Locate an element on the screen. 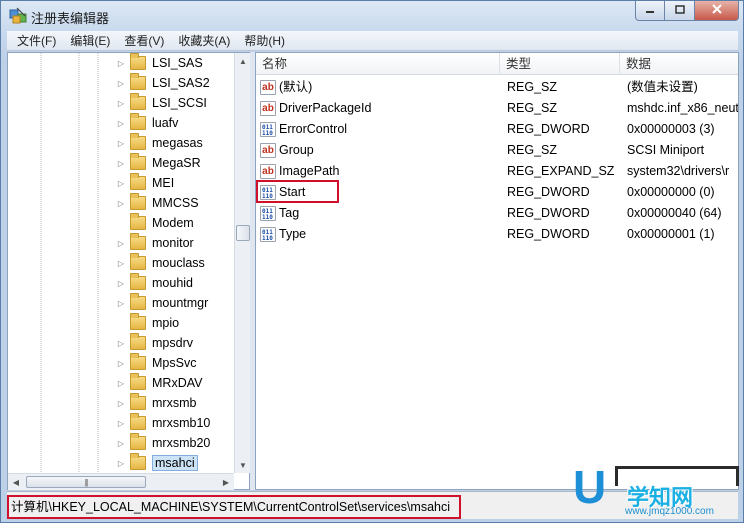  tree-item-label: monitor is located at coordinates (173, 243).